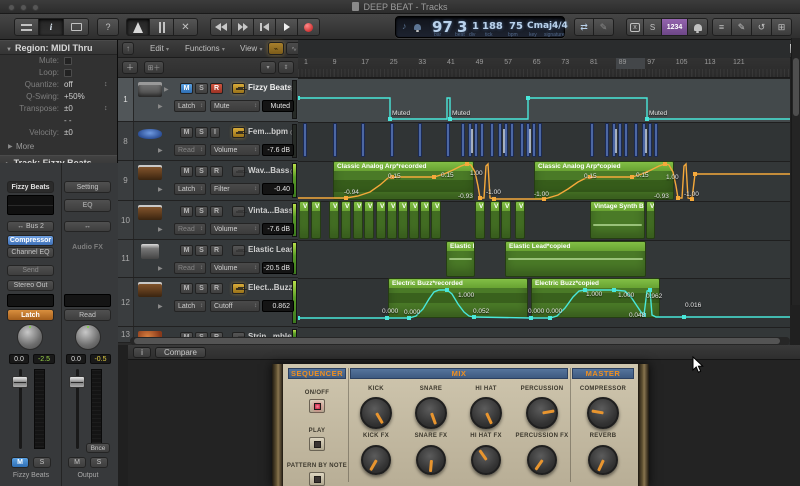  What do you see at coordinates (376, 460) in the screenshot?
I see `mix-kick-fx-knob` at bounding box center [376, 460].